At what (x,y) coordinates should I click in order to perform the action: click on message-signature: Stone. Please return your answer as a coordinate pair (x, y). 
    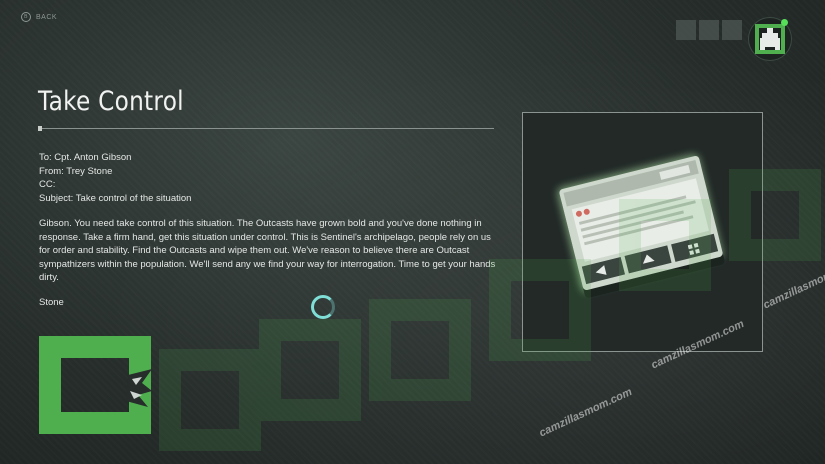
    Looking at the image, I should click on (51, 302).